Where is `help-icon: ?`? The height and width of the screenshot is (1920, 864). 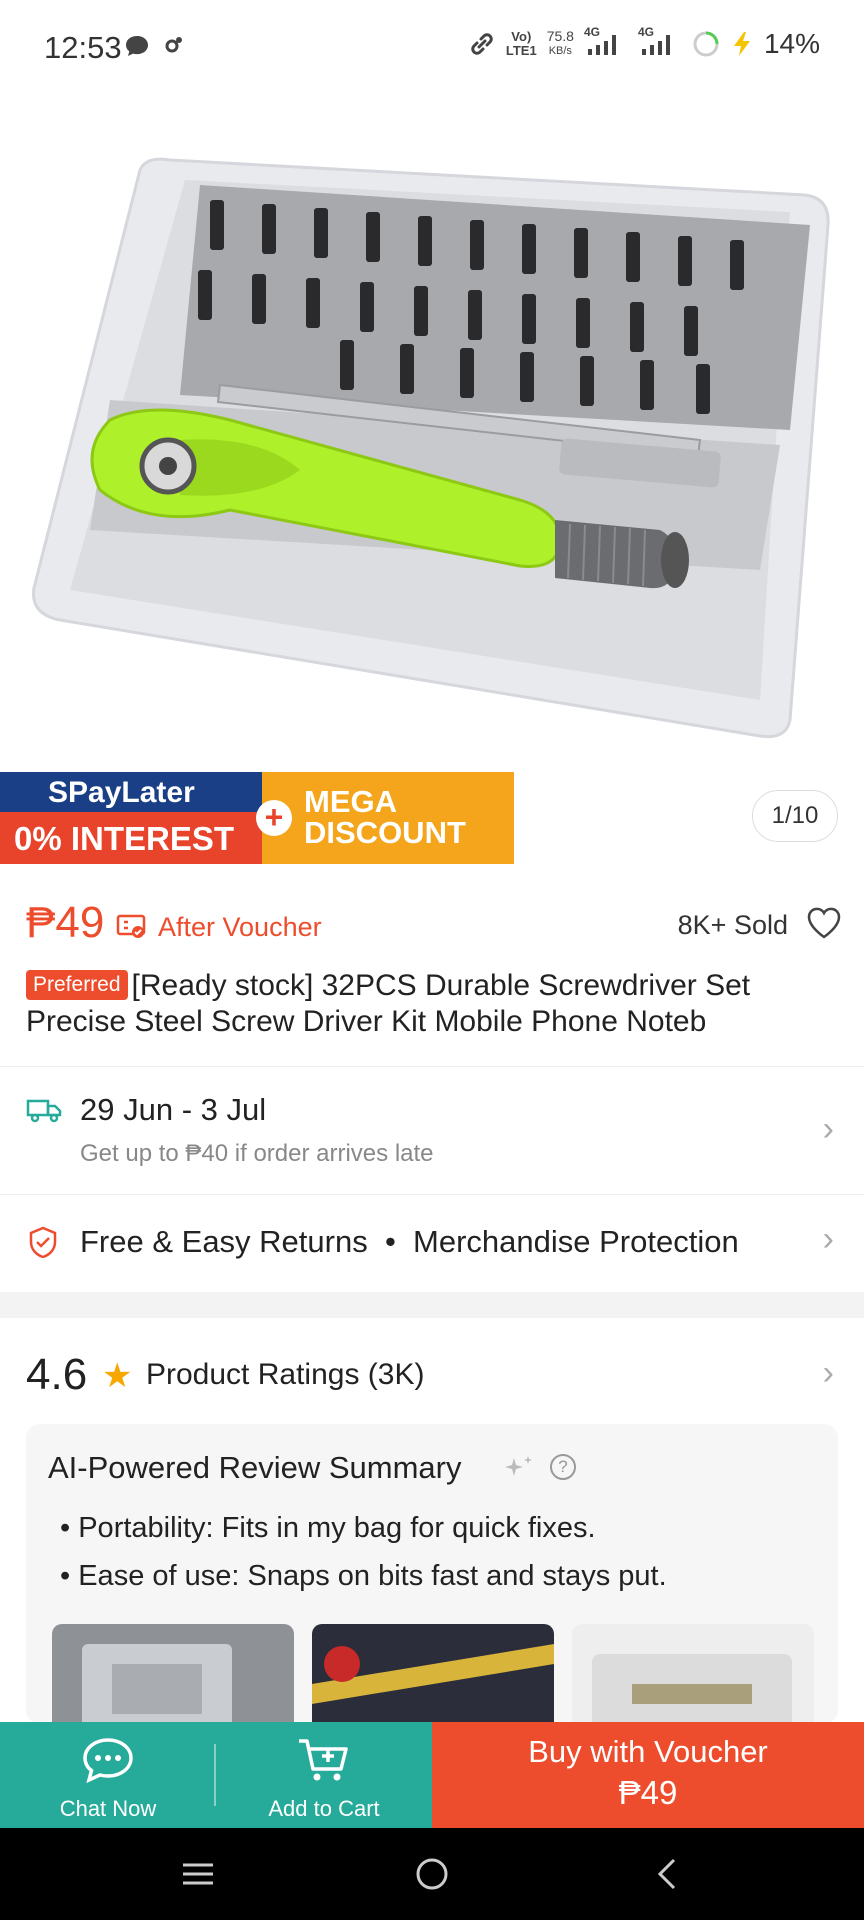
help-icon: ? is located at coordinates (563, 1467).